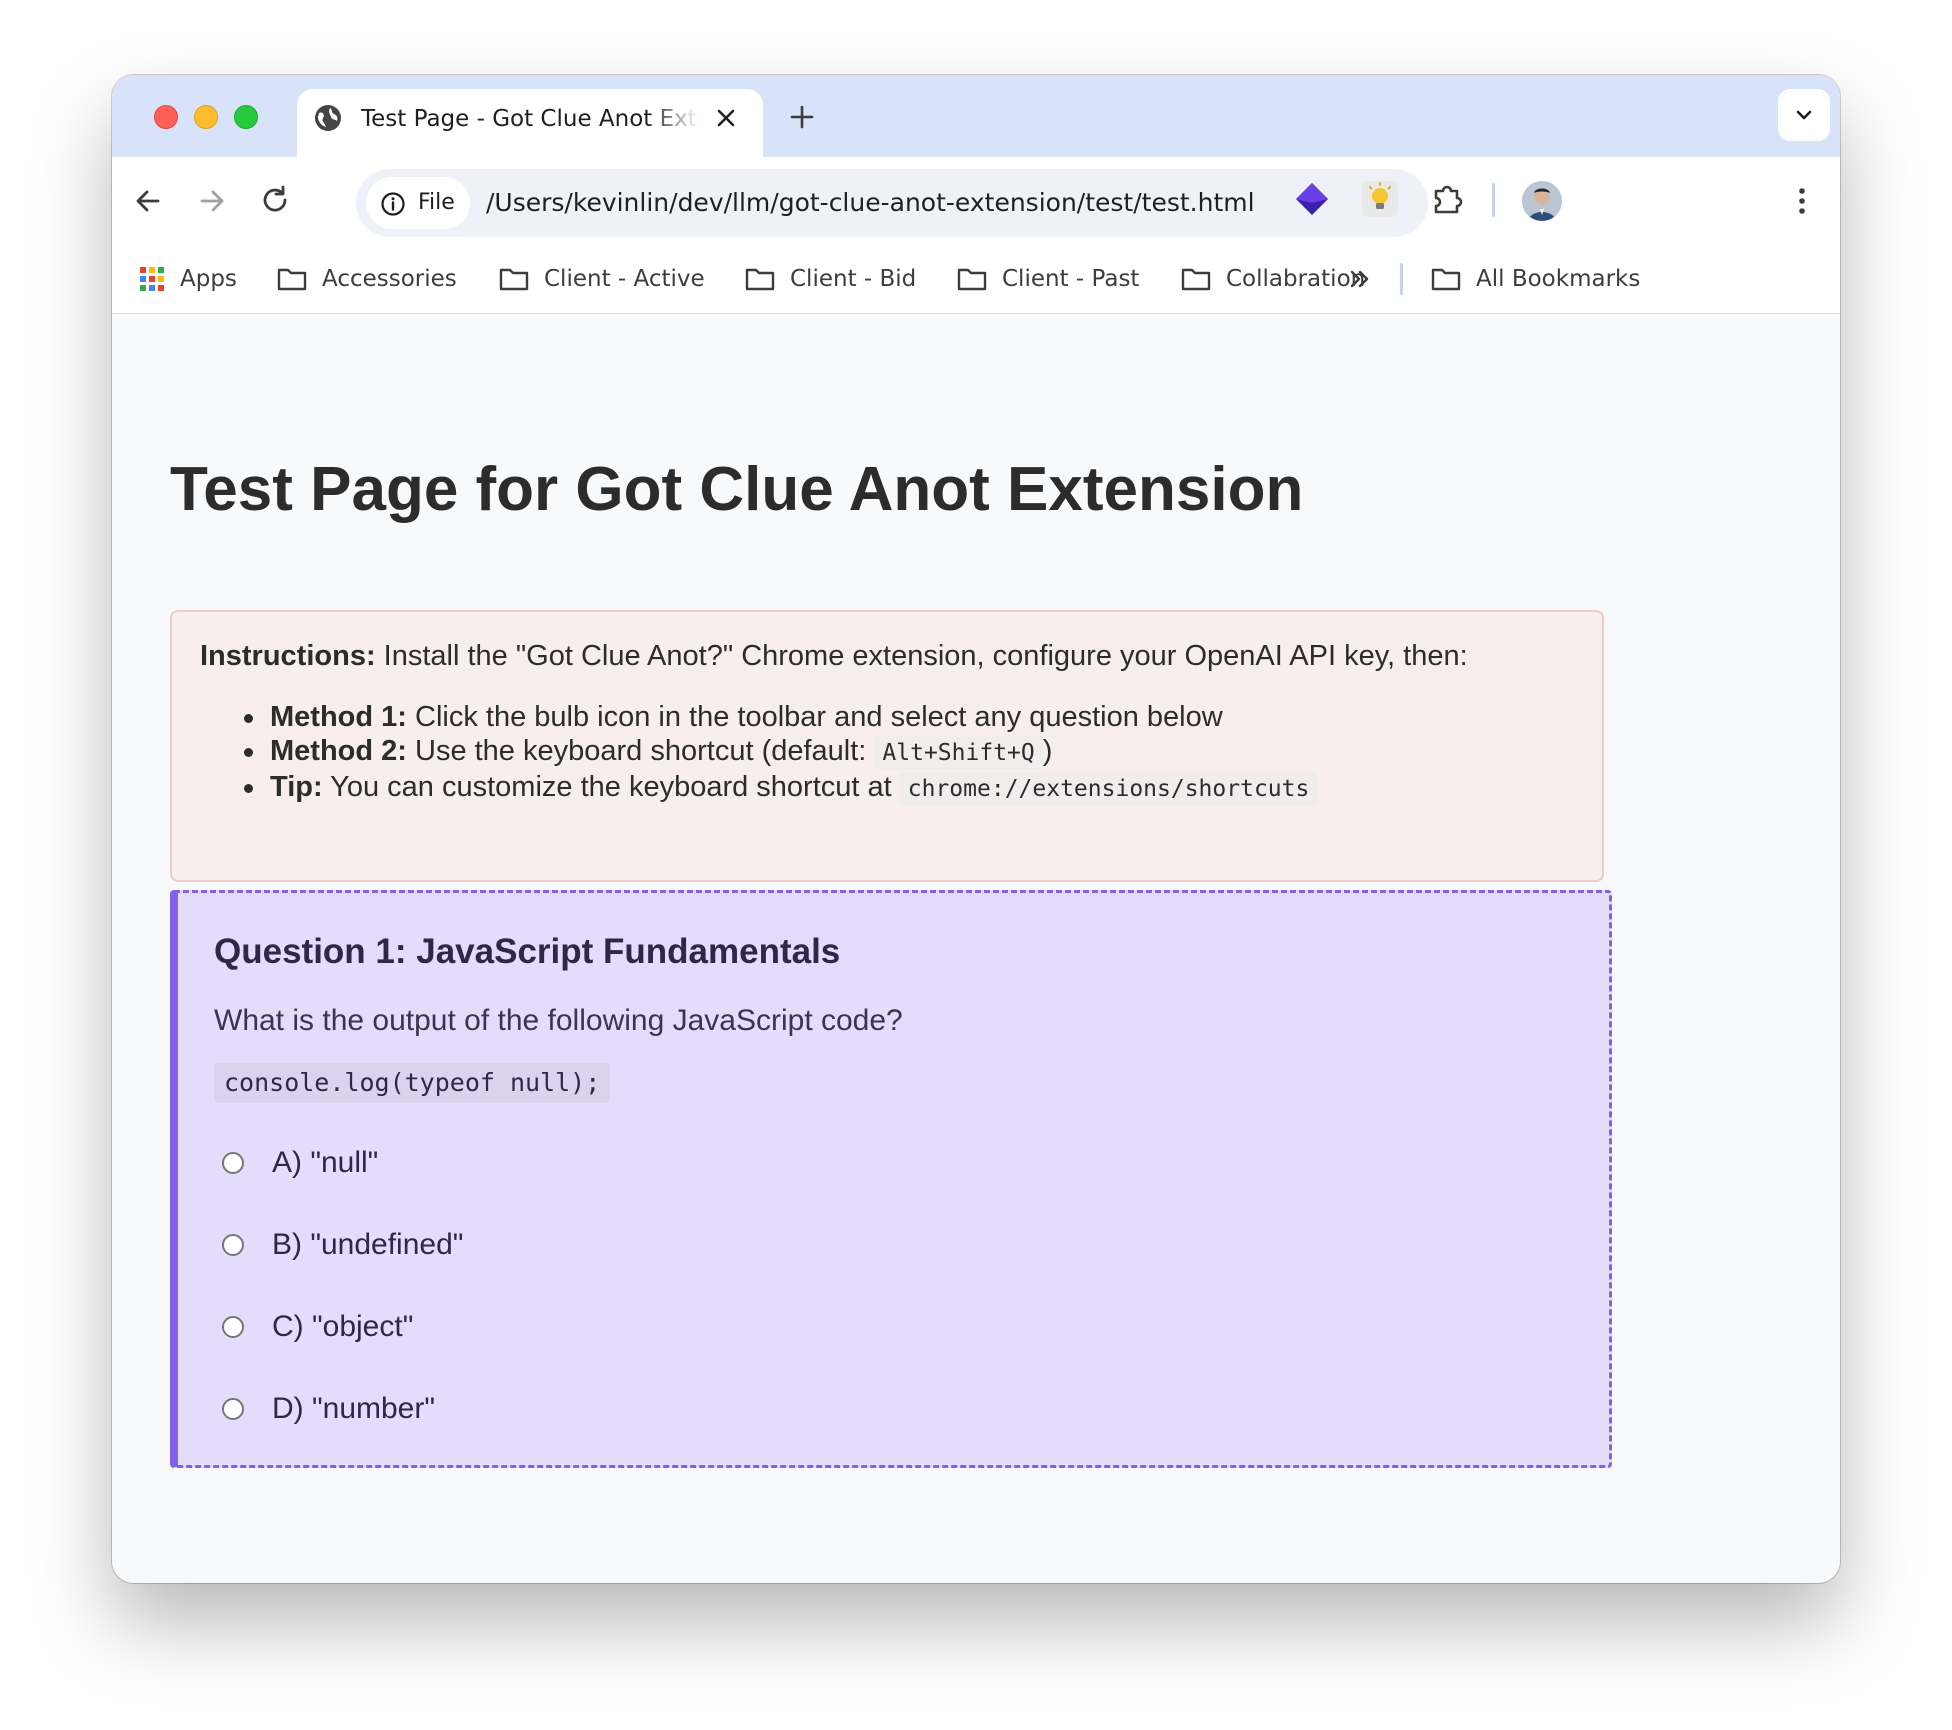 This screenshot has width=1952, height=1730. Describe the element at coordinates (328, 118) in the screenshot. I see `globe-icon` at that location.